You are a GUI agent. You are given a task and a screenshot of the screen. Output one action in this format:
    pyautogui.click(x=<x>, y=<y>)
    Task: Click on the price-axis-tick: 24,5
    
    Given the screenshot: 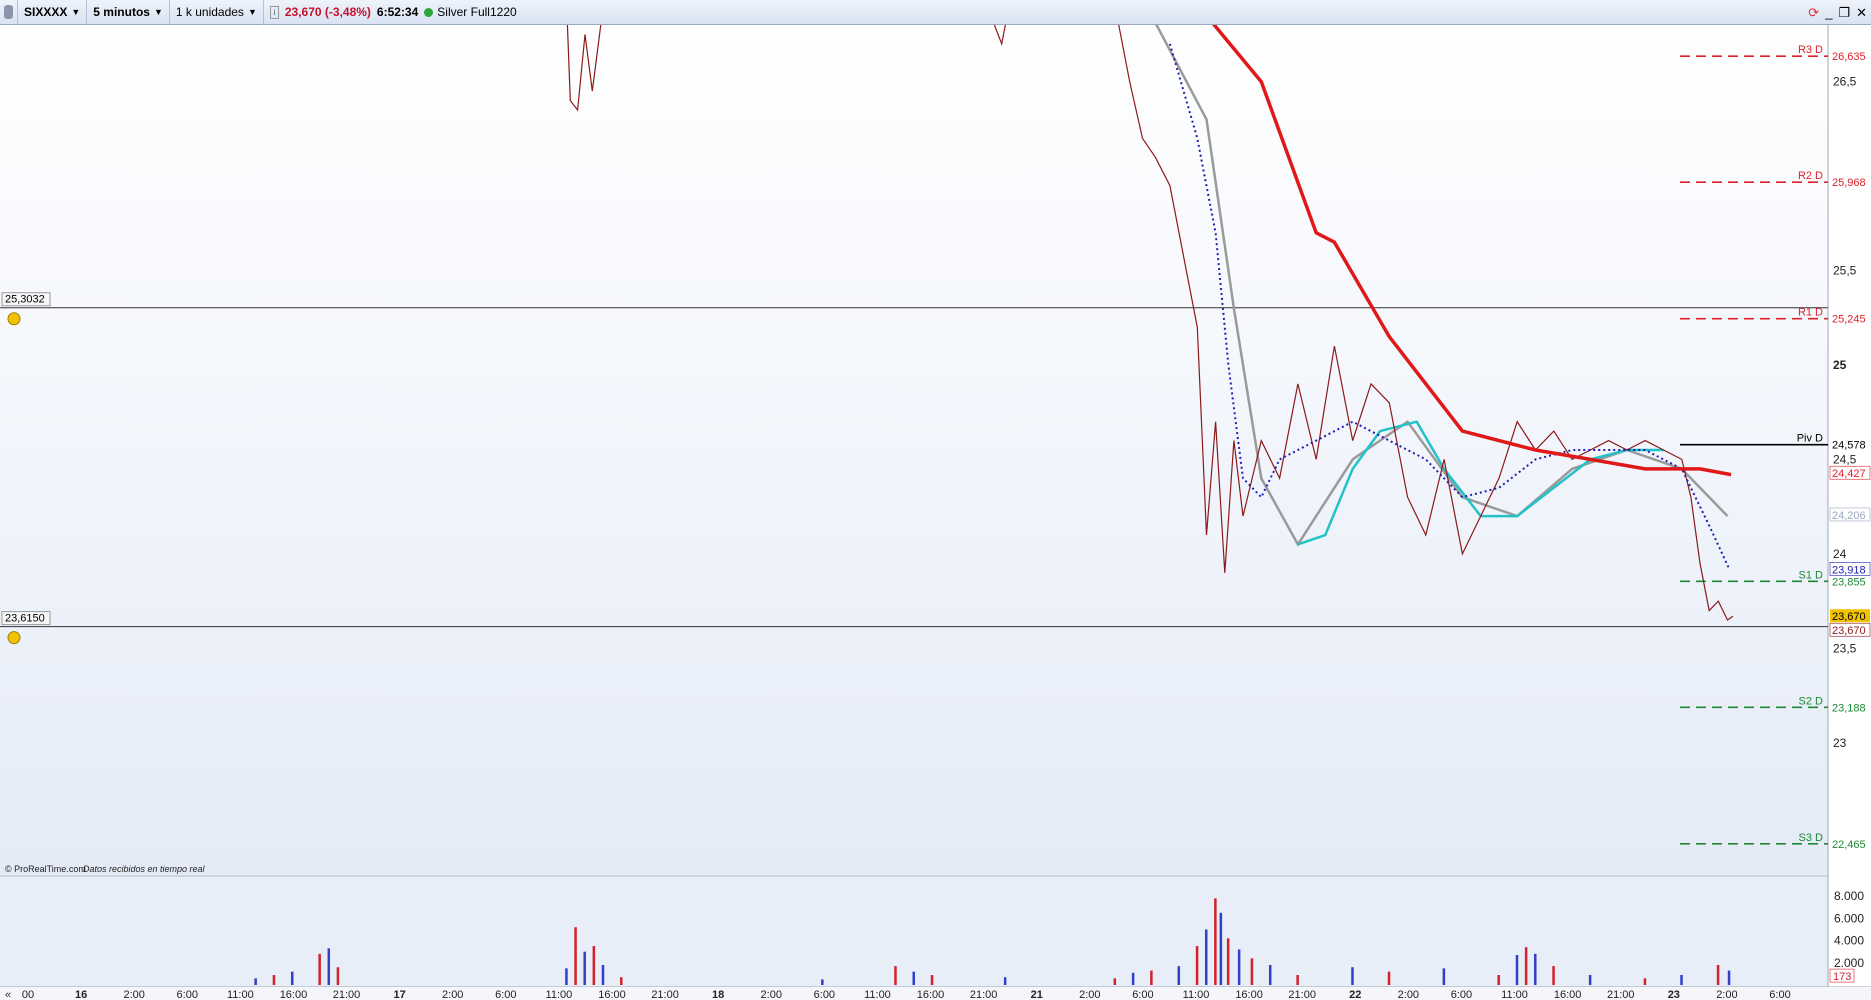 What is the action you would take?
    pyautogui.click(x=1845, y=459)
    